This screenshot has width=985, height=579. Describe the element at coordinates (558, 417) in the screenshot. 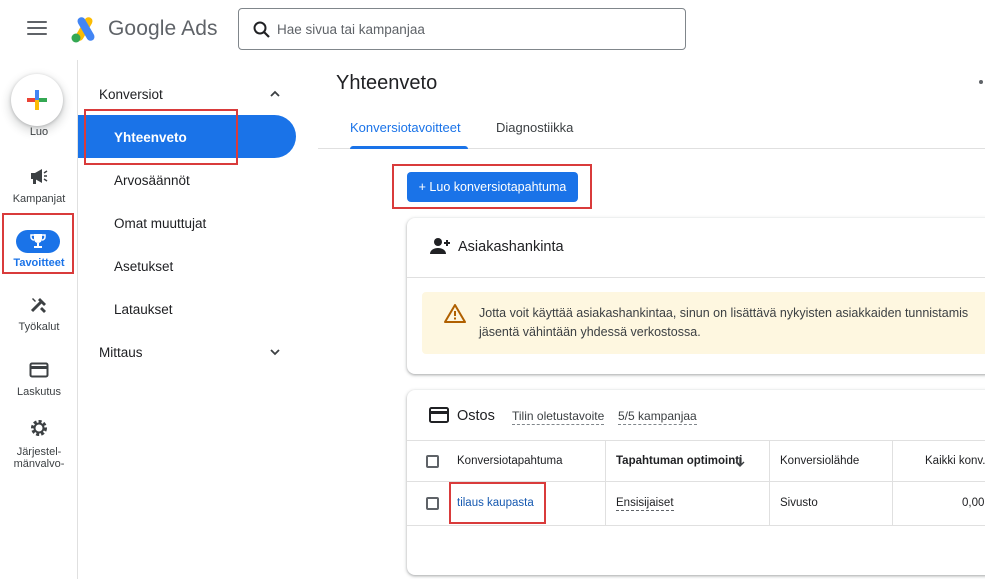

I see `default-goal-label: Tilin oletustavoite` at that location.